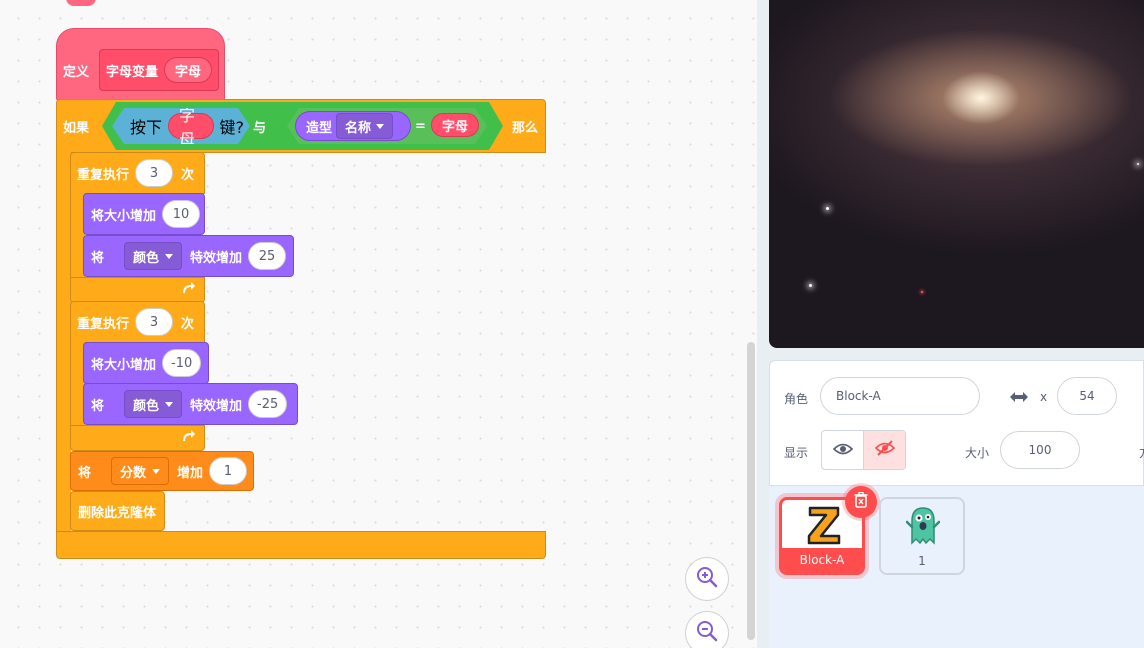  Describe the element at coordinates (358, 128) in the screenshot. I see `costume-dropdown-value: 名称` at that location.